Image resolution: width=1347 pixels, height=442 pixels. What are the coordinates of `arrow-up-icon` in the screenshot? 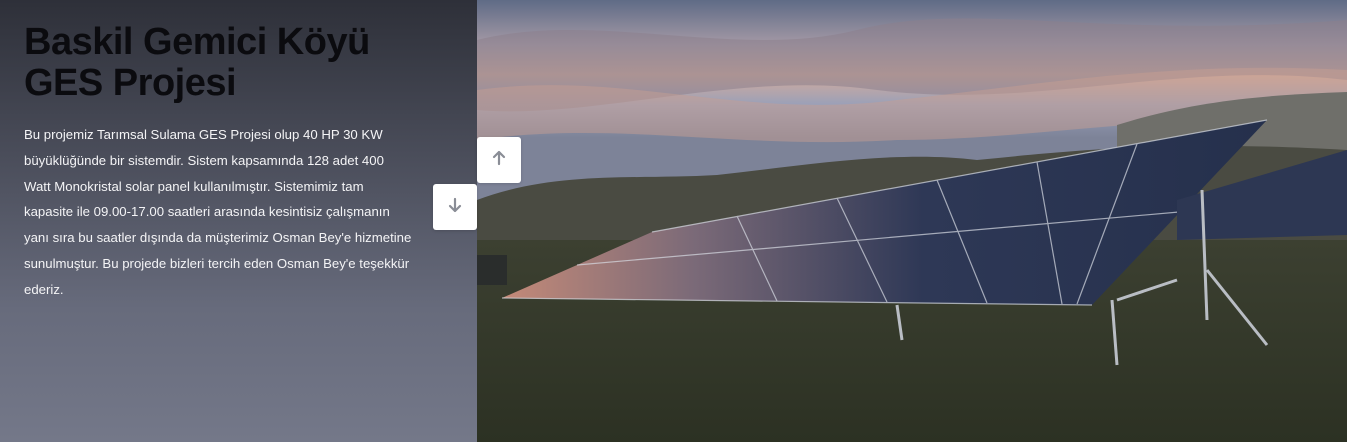 It's located at (499, 160).